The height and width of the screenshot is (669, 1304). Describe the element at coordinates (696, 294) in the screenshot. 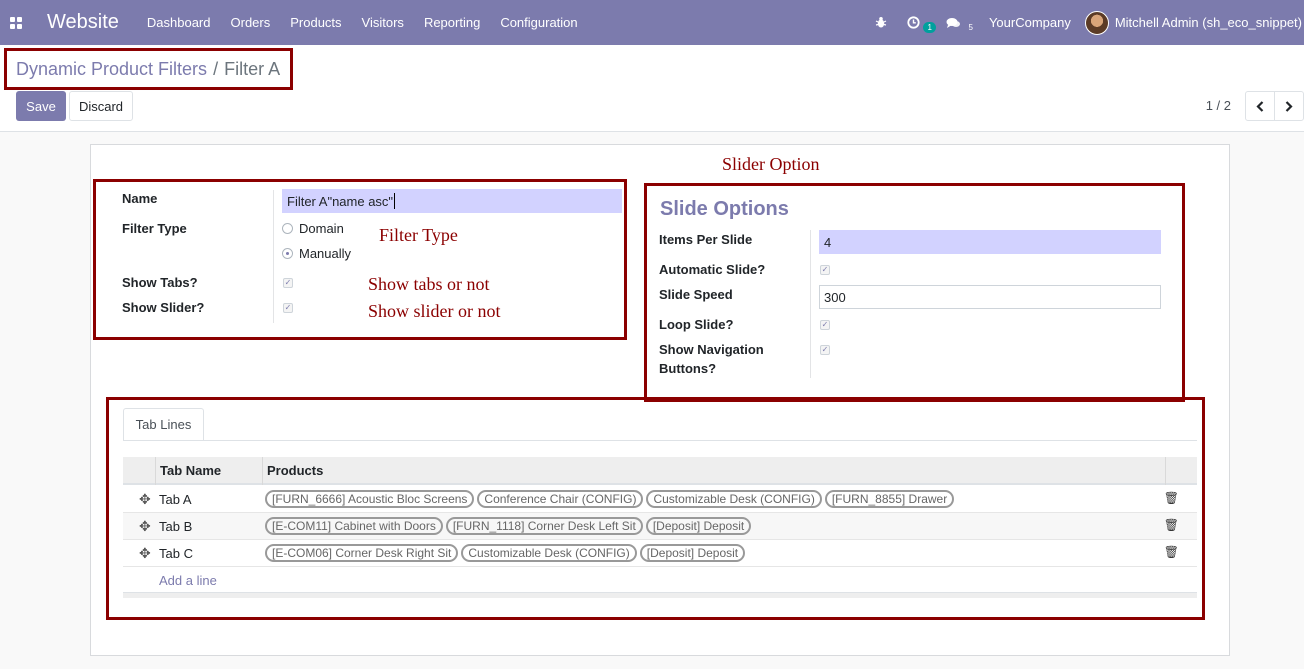

I see `slide-speed-label: Slide Speed` at that location.